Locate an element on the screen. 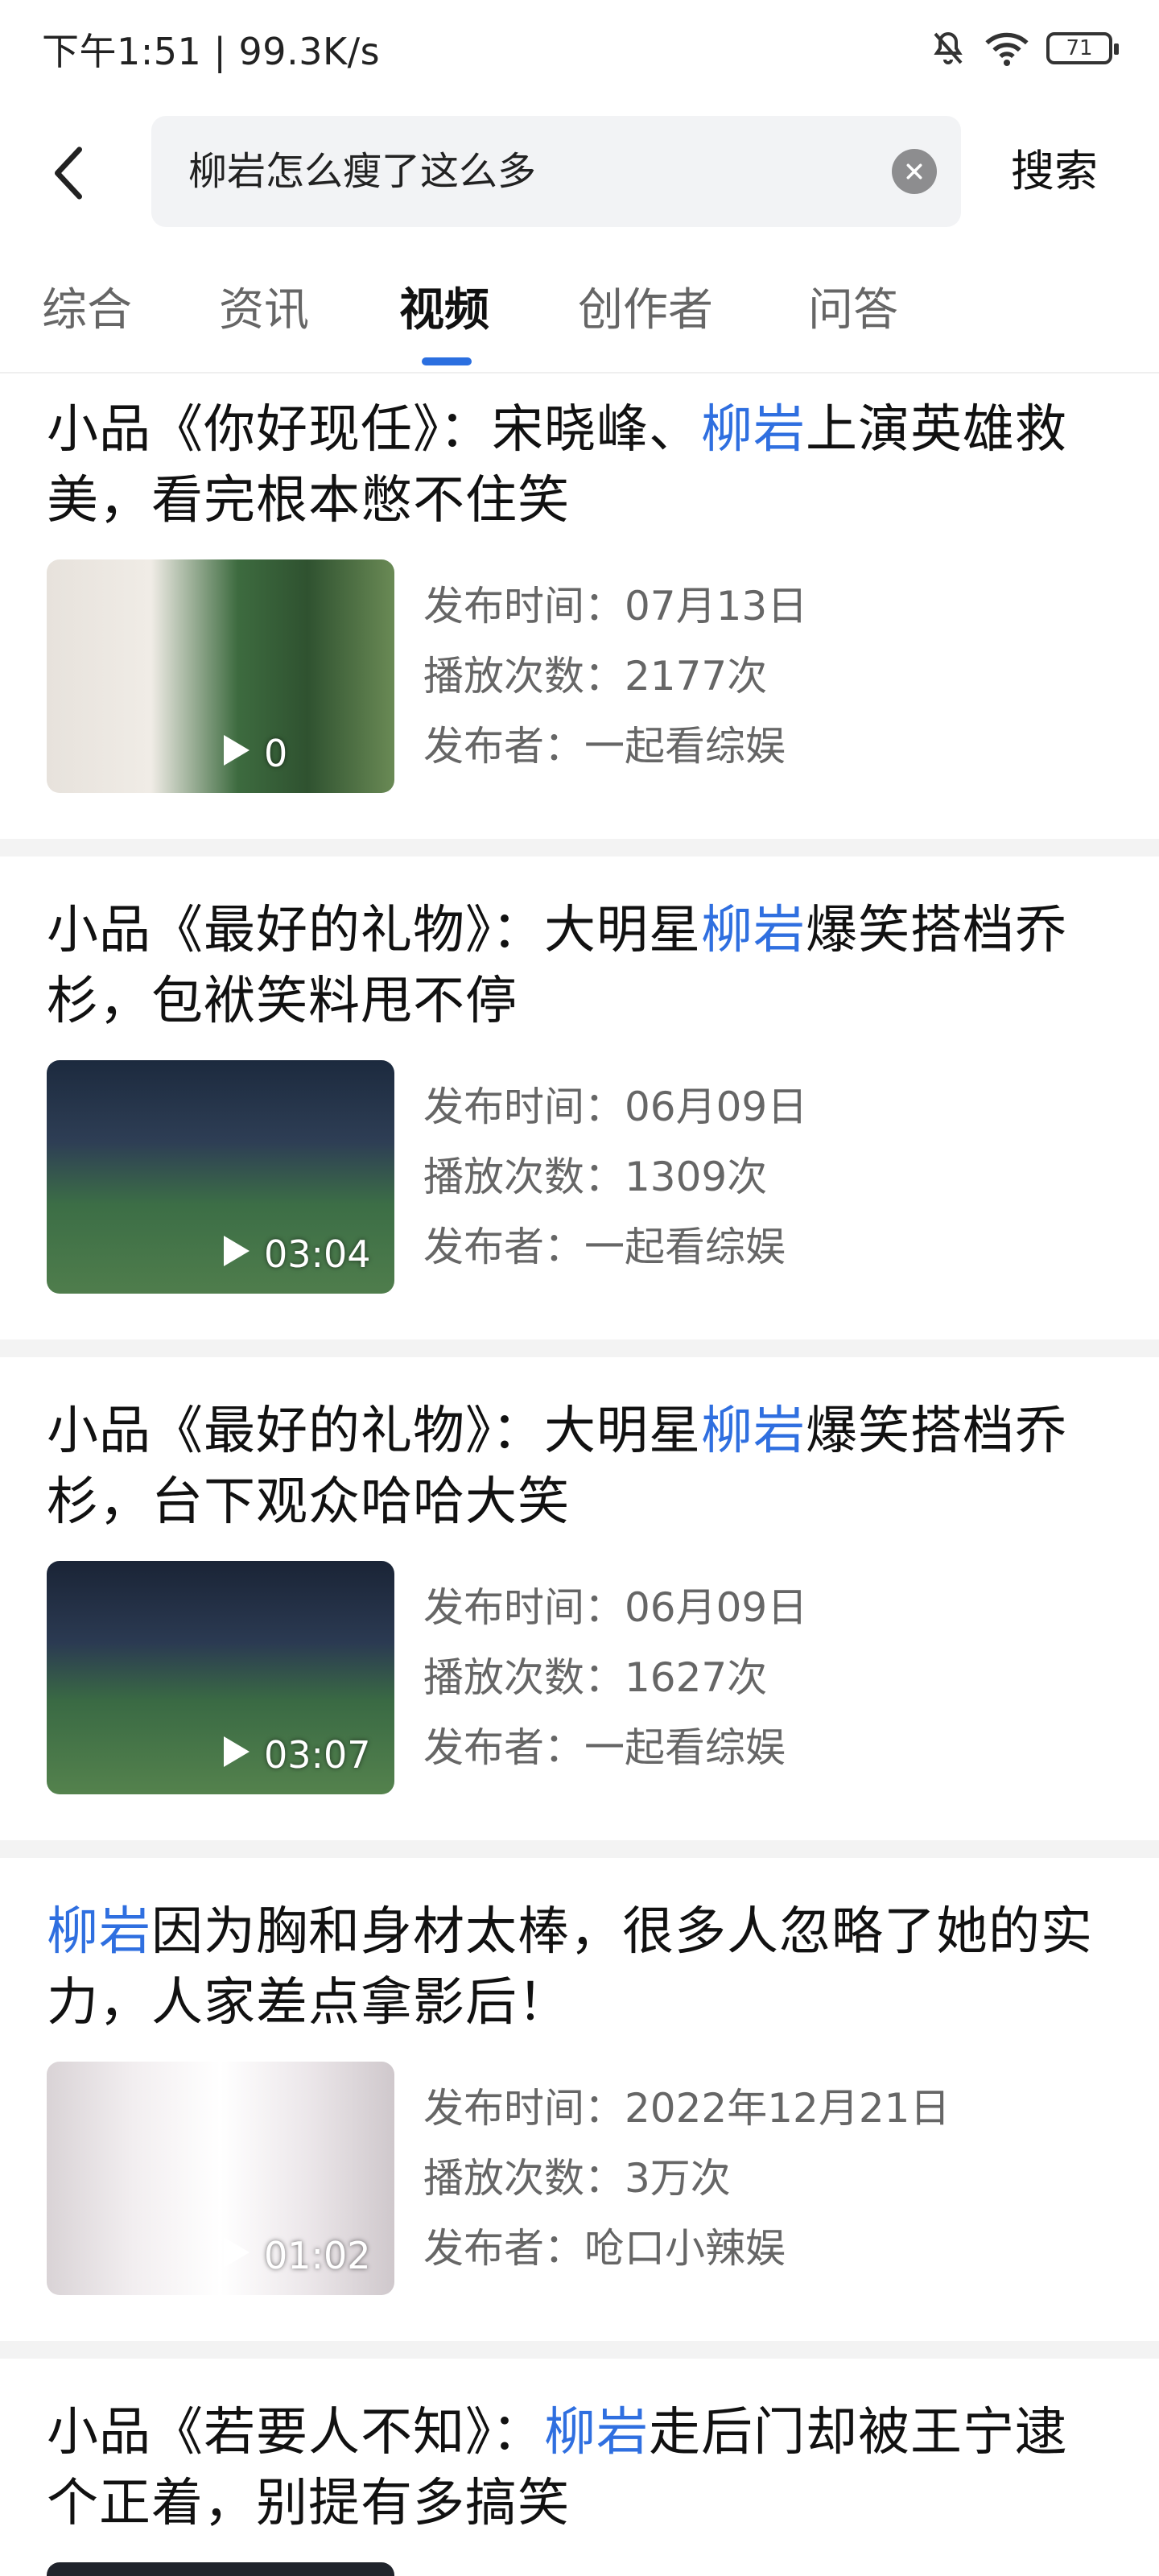 This screenshot has height=2576, width=1159. search-button: 搜索 is located at coordinates (1054, 171).